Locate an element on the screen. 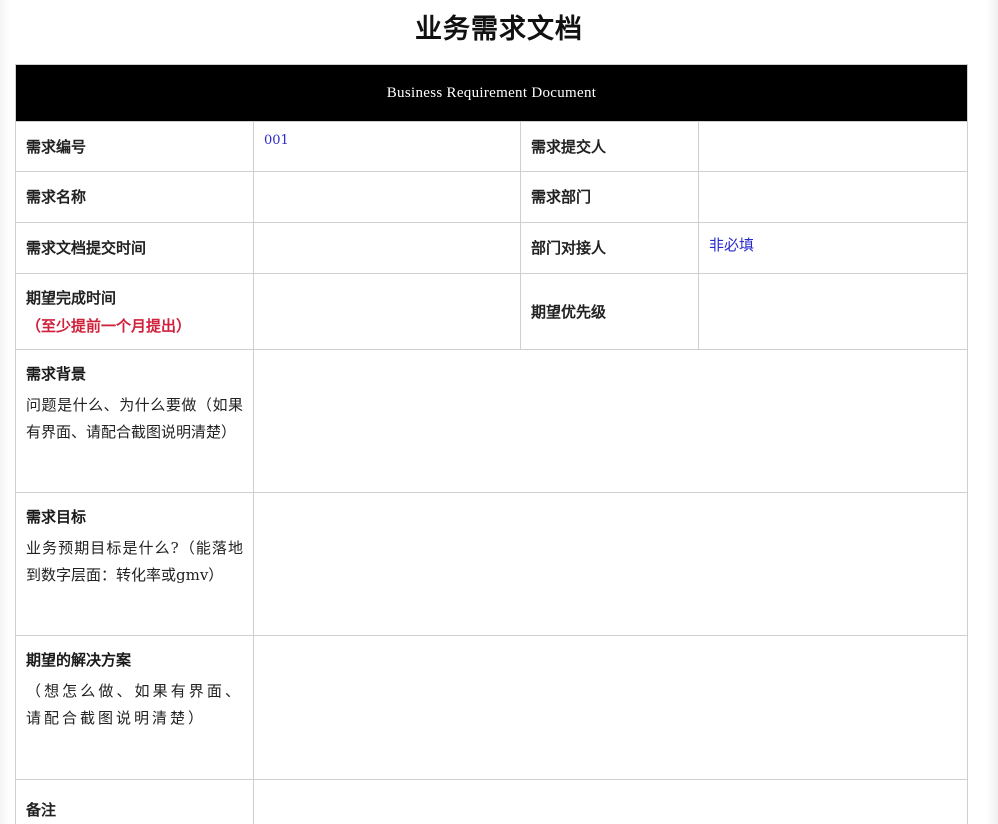 This screenshot has width=998, height=824. req-name-value-cell is located at coordinates (387, 197).